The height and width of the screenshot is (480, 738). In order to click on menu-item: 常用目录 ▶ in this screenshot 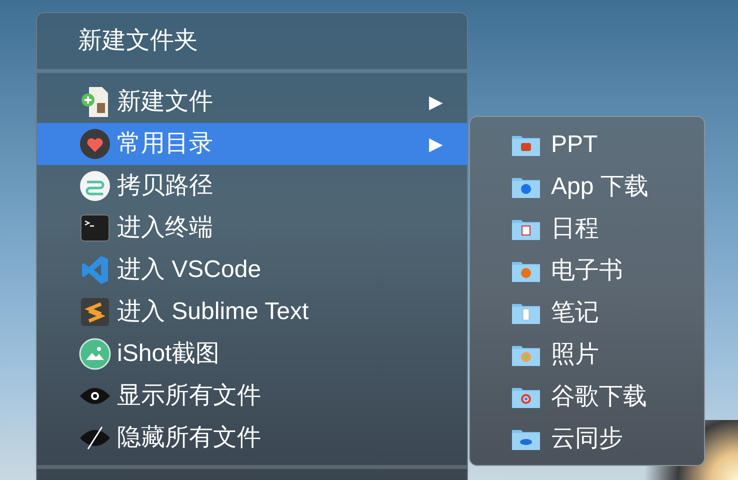, I will do `click(252, 144)`.